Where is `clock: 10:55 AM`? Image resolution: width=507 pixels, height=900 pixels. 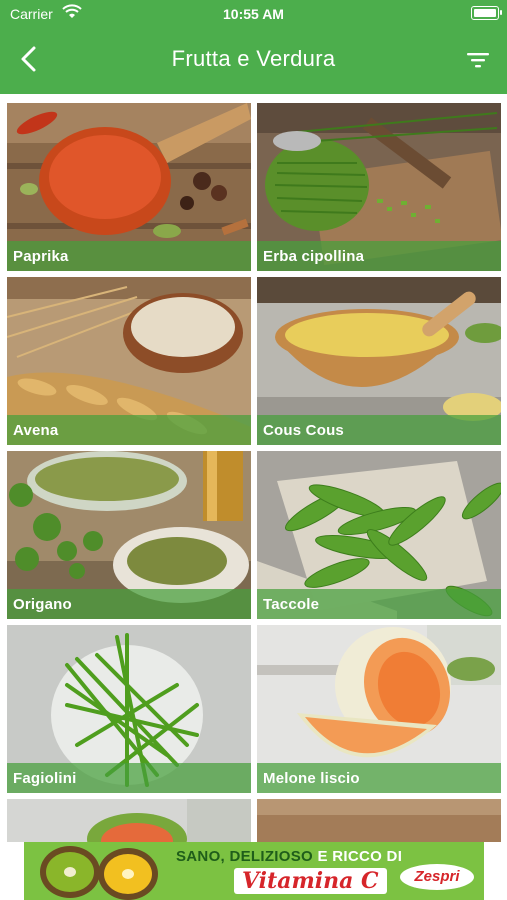
clock: 10:55 AM is located at coordinates (253, 14).